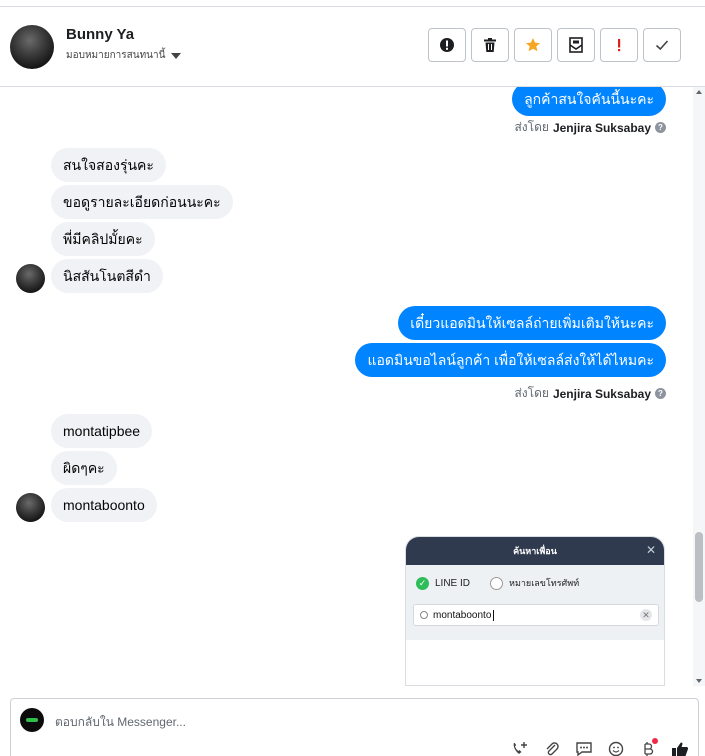 The image size is (705, 756). What do you see at coordinates (84, 468) in the screenshot?
I see `message-bubble: ผิดๆคะ` at bounding box center [84, 468].